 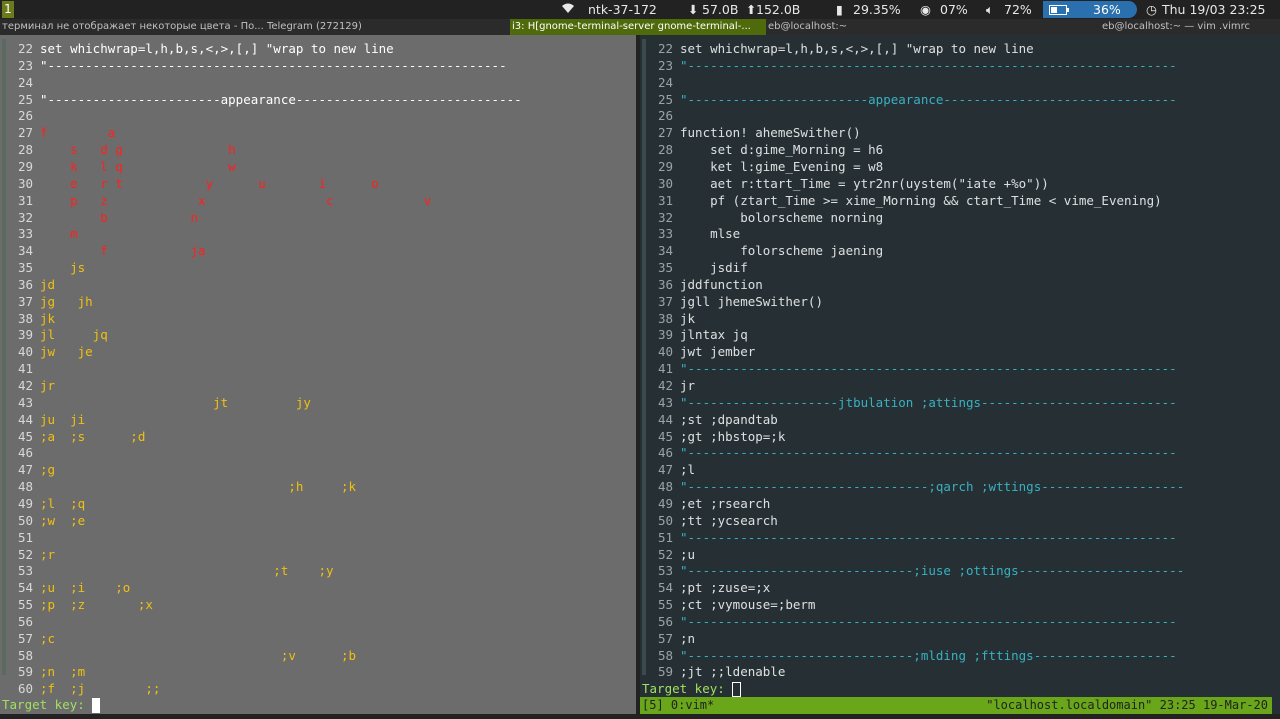 What do you see at coordinates (665, 234) in the screenshot?
I see `line-number: 33` at bounding box center [665, 234].